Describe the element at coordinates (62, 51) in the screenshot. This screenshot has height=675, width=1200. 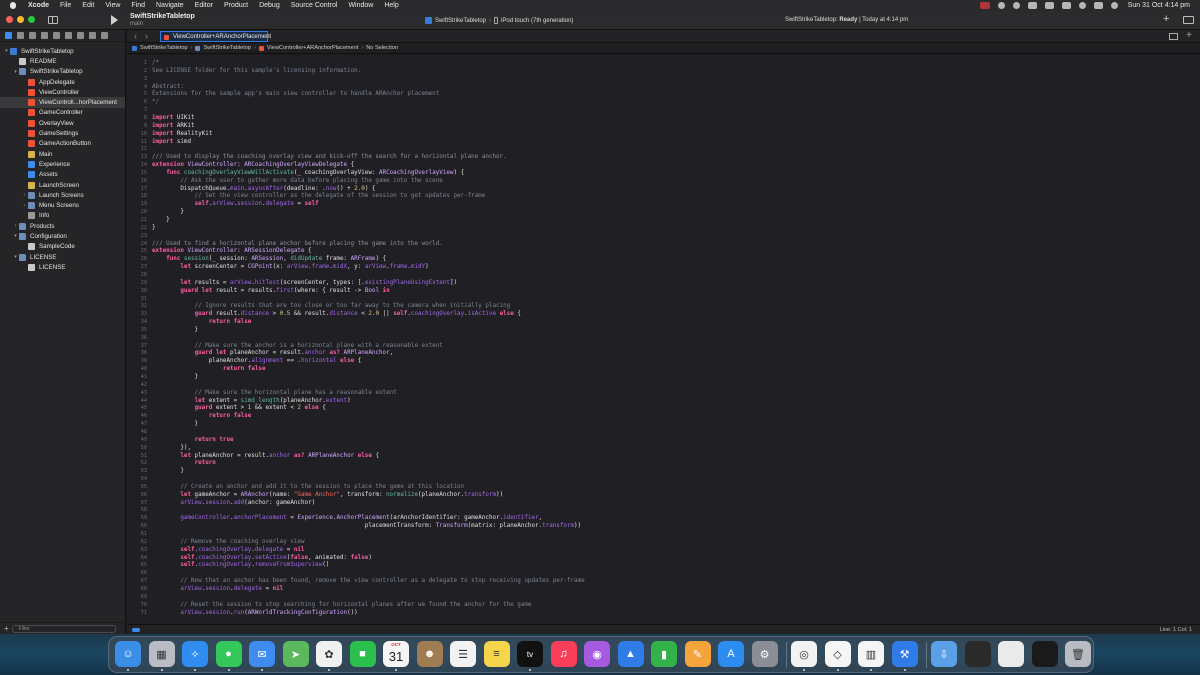
I see `navigator-item: ▾ SwiftStrikeTabletop` at that location.